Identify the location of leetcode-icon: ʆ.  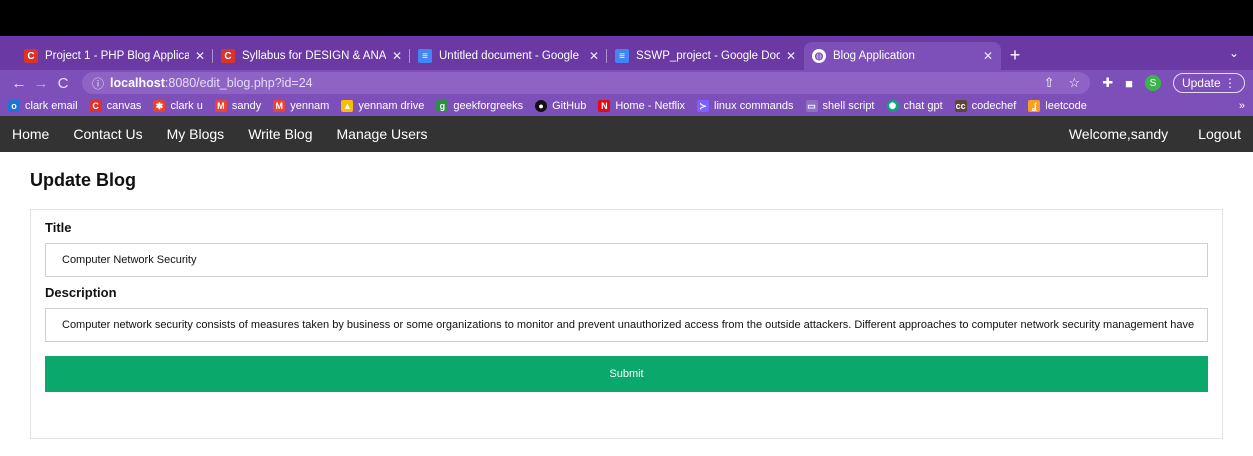
(1034, 106).